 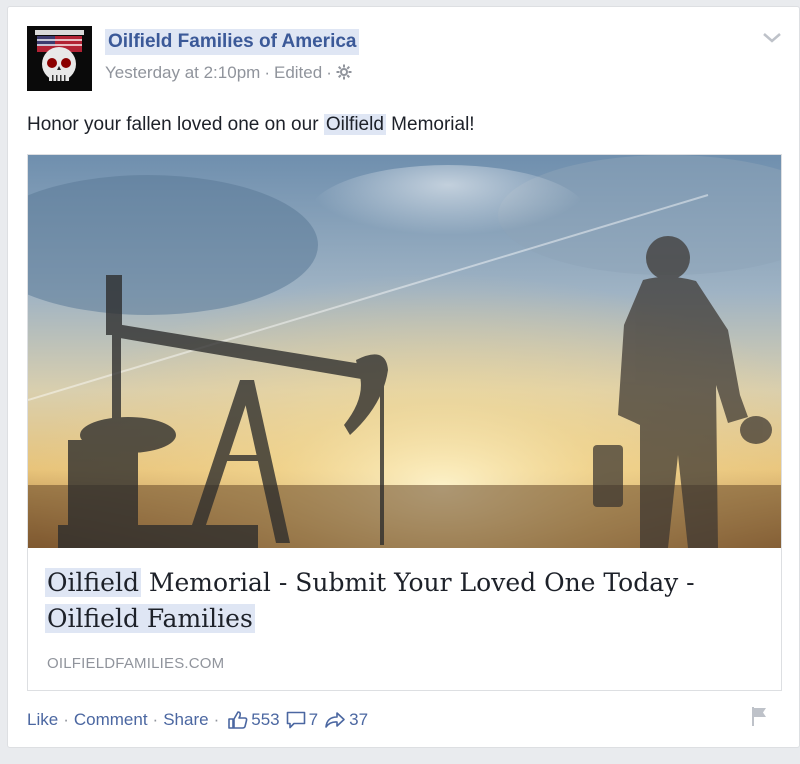 I want to click on shares-count: 37, so click(x=346, y=720).